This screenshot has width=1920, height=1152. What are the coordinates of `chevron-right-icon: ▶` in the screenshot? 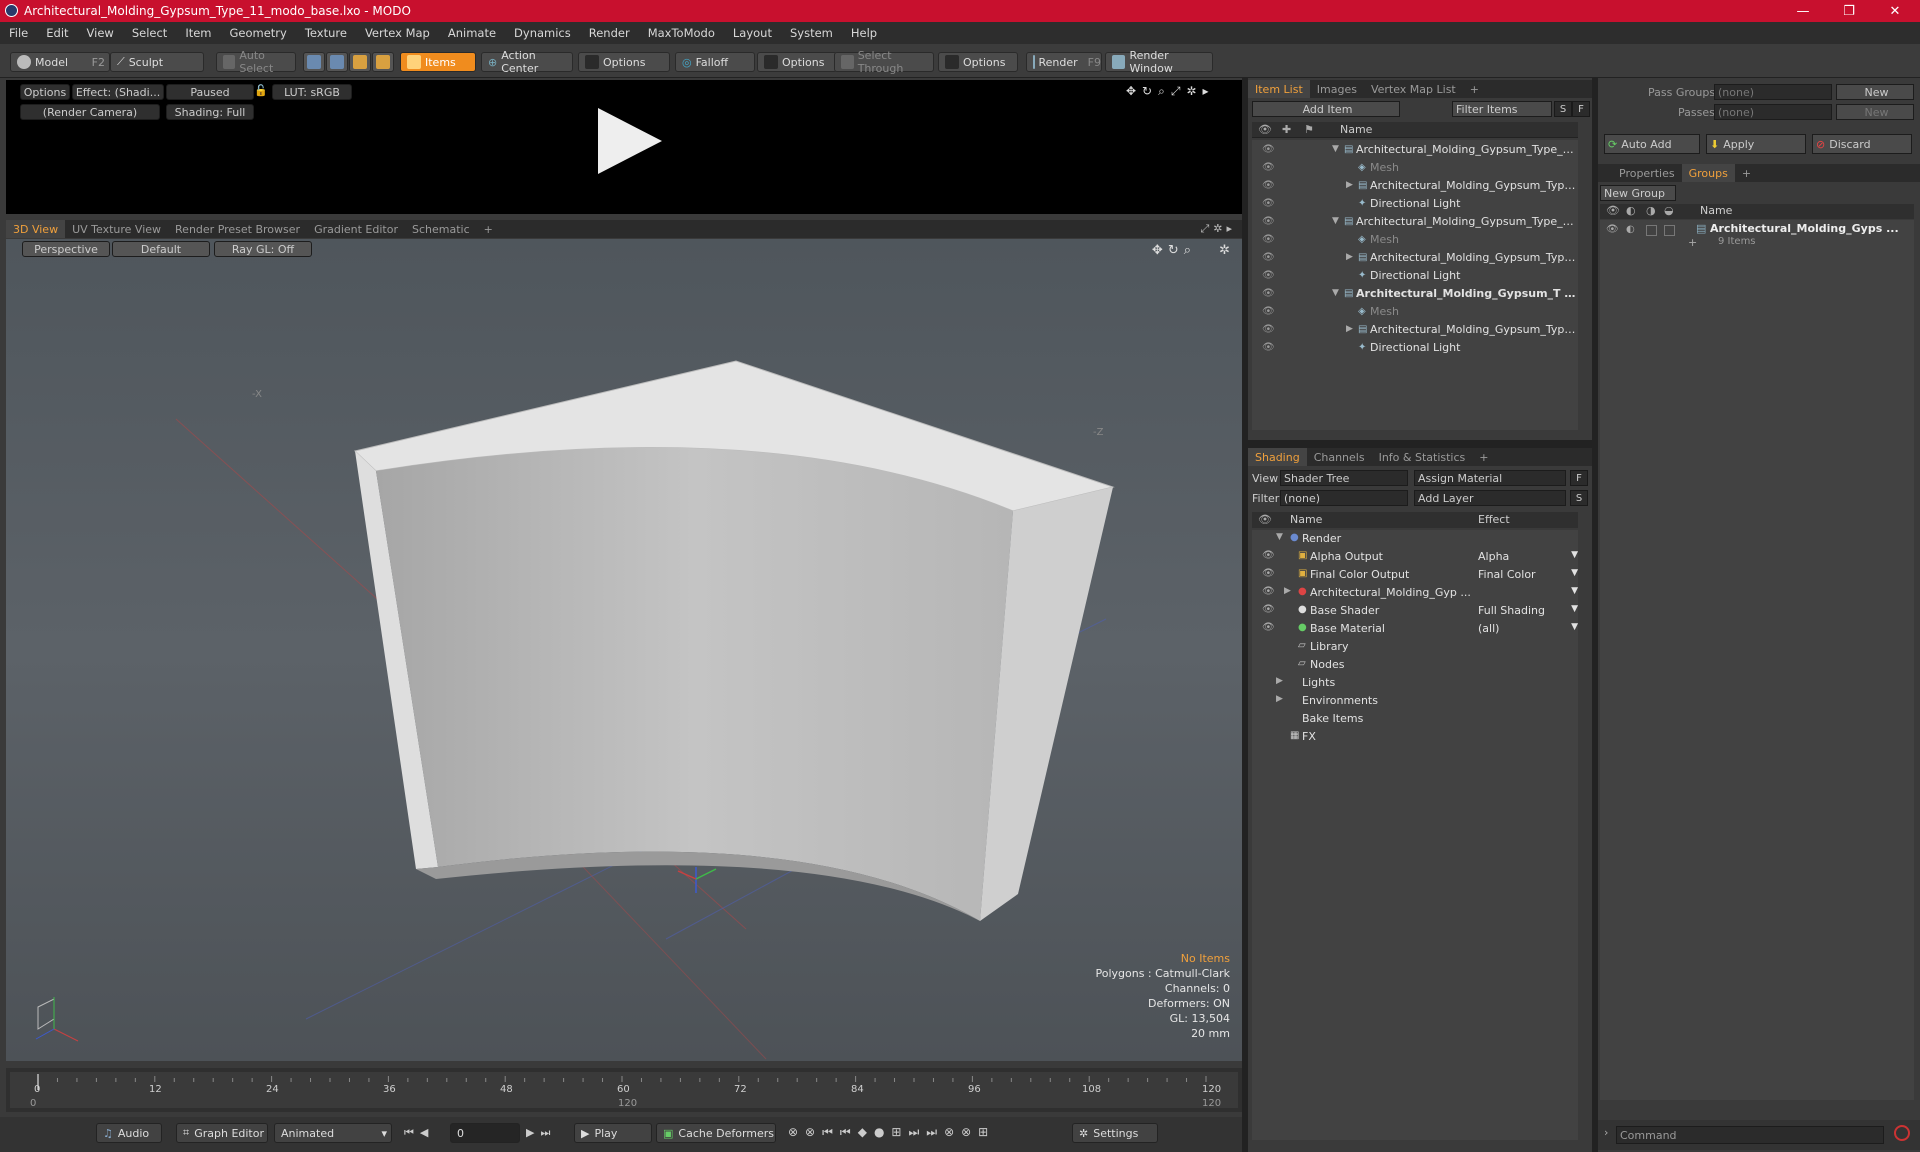 It's located at (1349, 329).